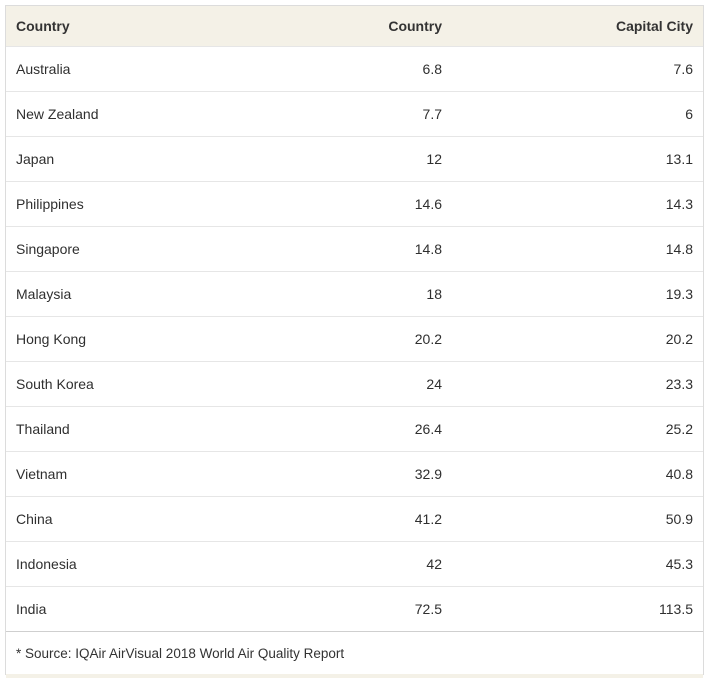 This screenshot has width=709, height=680. I want to click on cell-country-name: Thailand, so click(43, 429).